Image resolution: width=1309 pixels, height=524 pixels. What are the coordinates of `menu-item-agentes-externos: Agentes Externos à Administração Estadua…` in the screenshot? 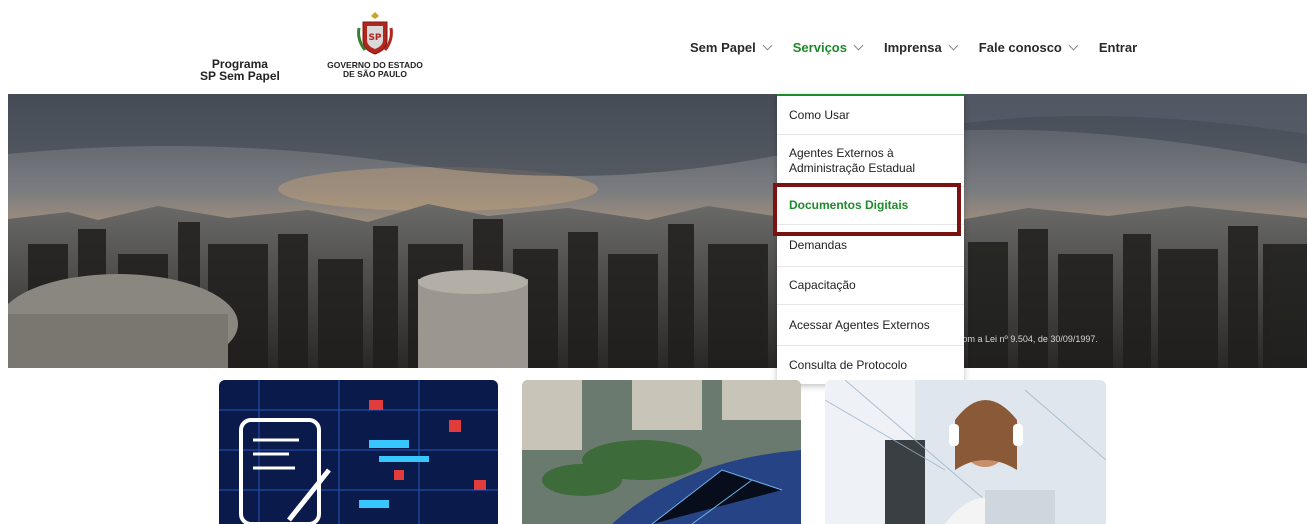 It's located at (870, 161).